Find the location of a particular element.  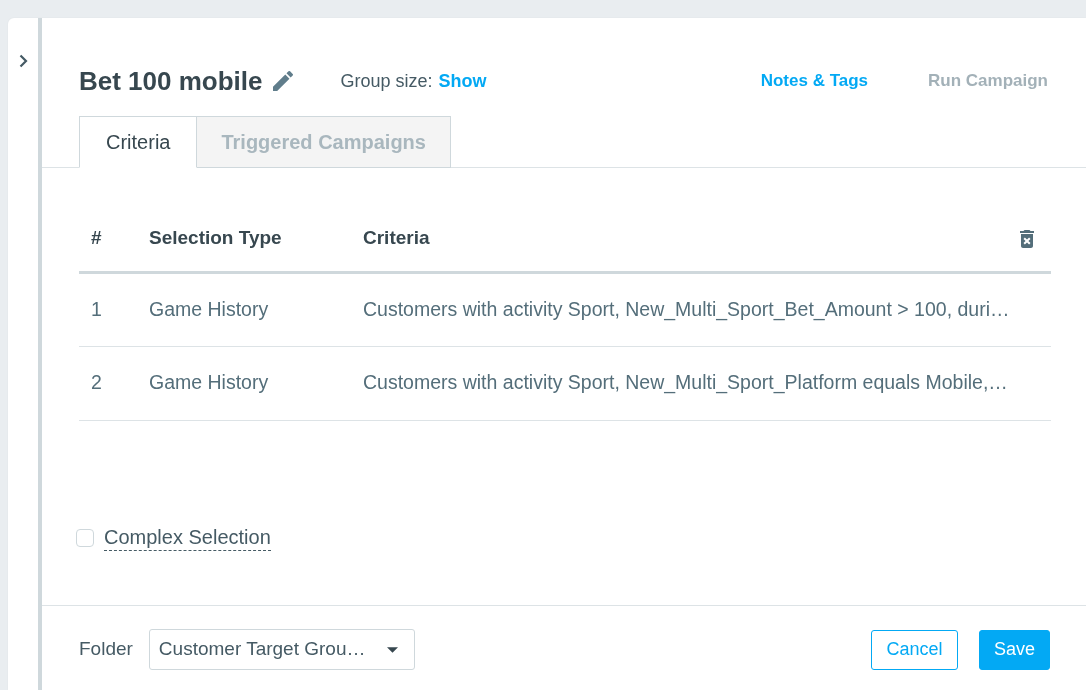

tab: Criteria is located at coordinates (138, 142).